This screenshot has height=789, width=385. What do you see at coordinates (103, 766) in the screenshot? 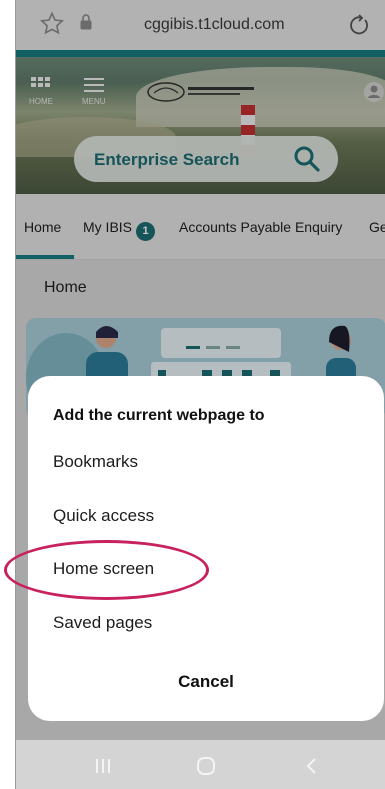
I see `recents-icon` at bounding box center [103, 766].